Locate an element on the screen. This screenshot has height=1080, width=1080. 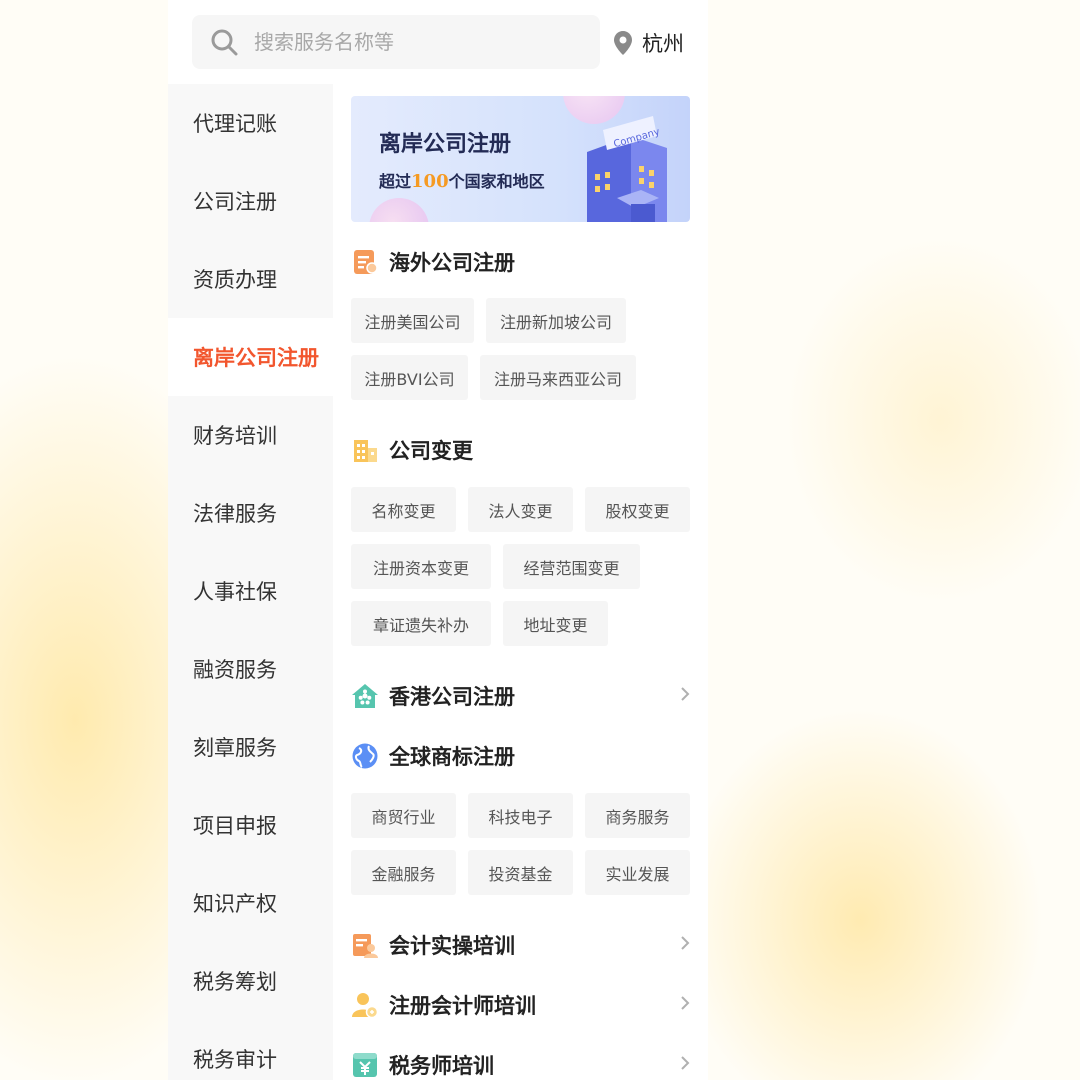
sidebar-item-bookkeeping: 代理记账 is located at coordinates (250, 123).